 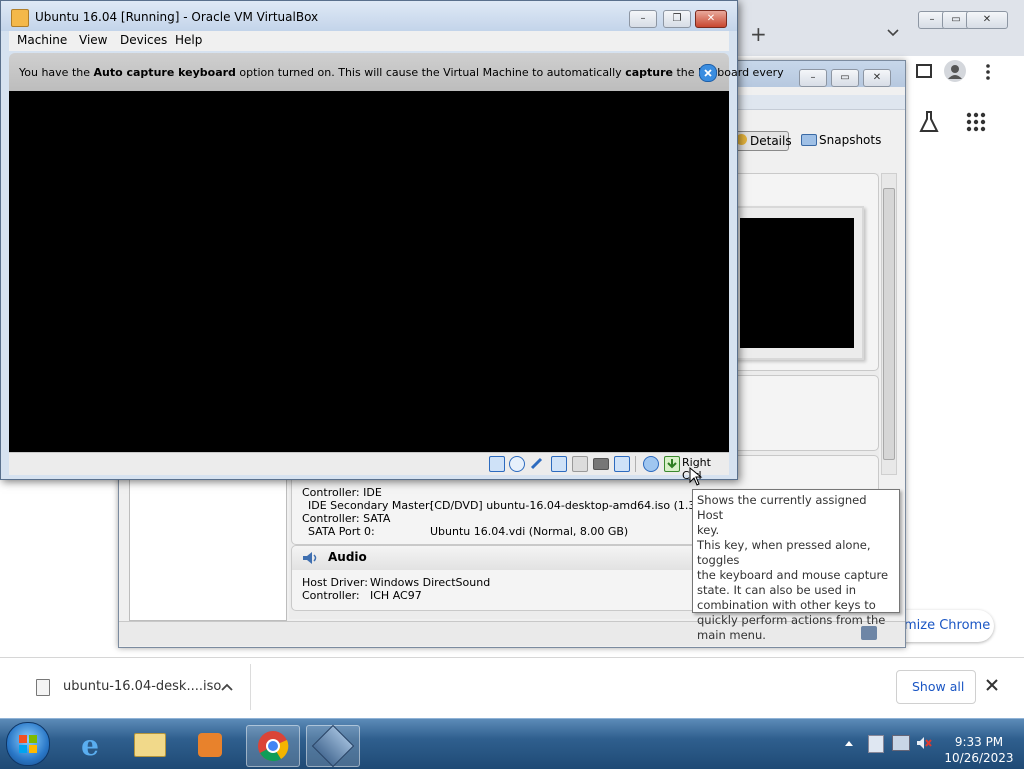 I want to click on display-icon, so click(x=601, y=464).